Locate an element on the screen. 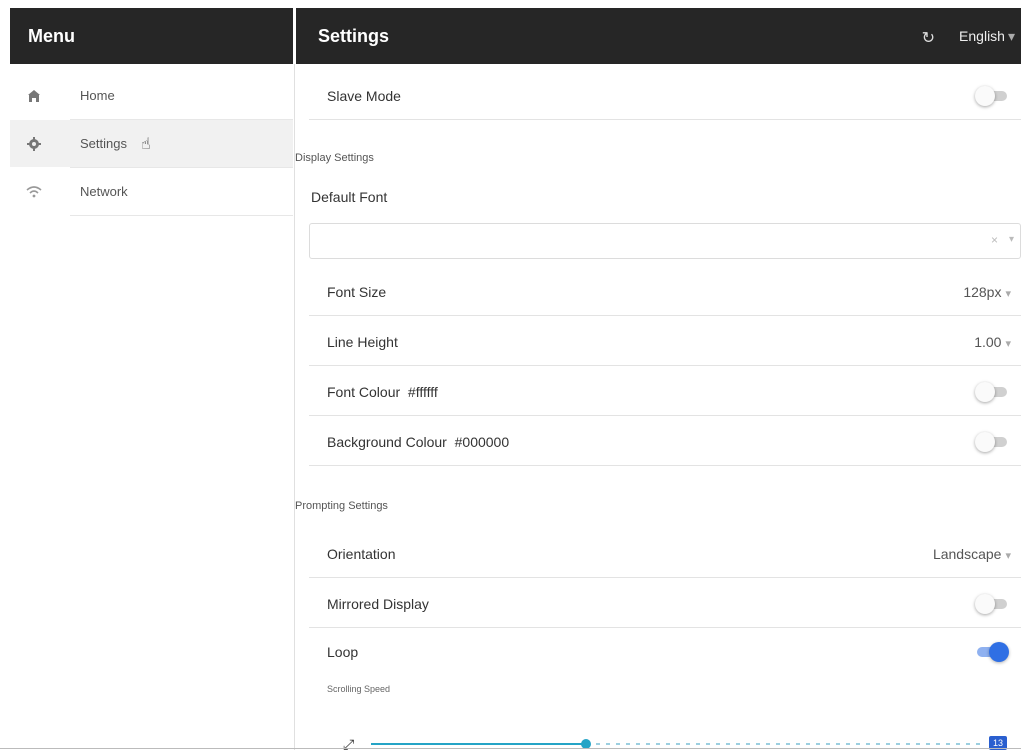  wifi-icon is located at coordinates (34, 192).